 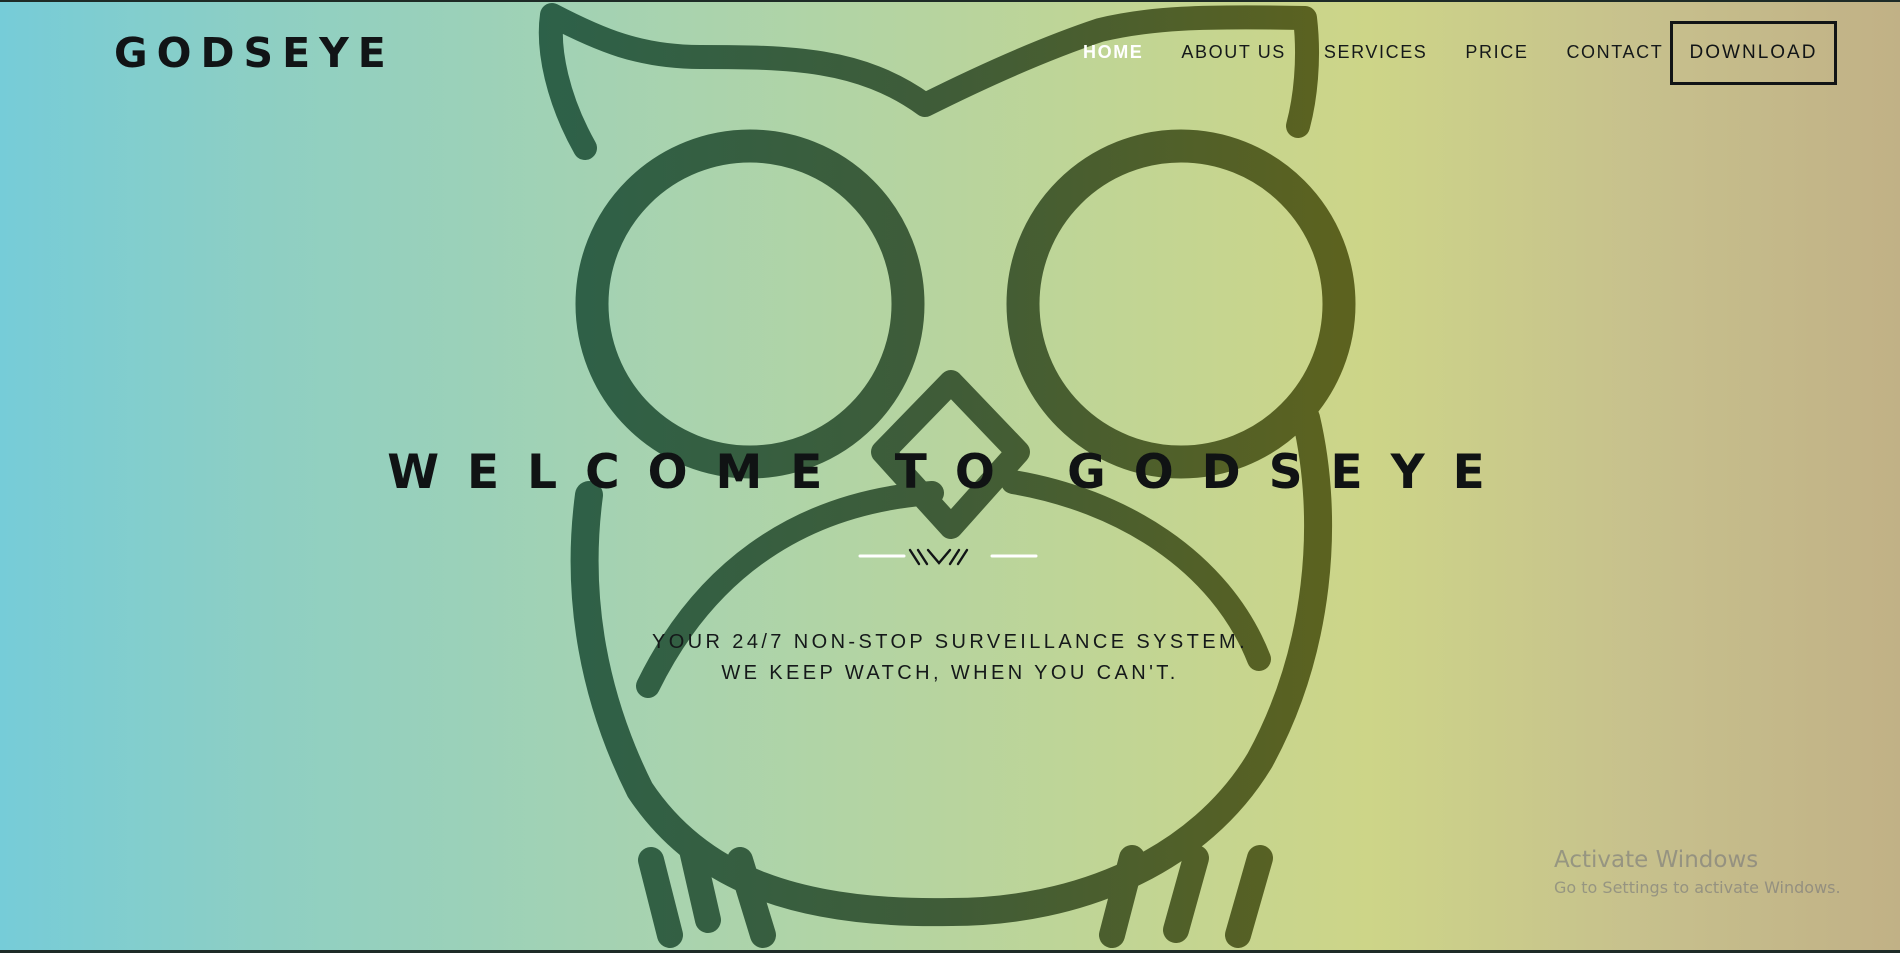 I want to click on hero-title: WELCOME TO GODSEYE, so click(x=950, y=472).